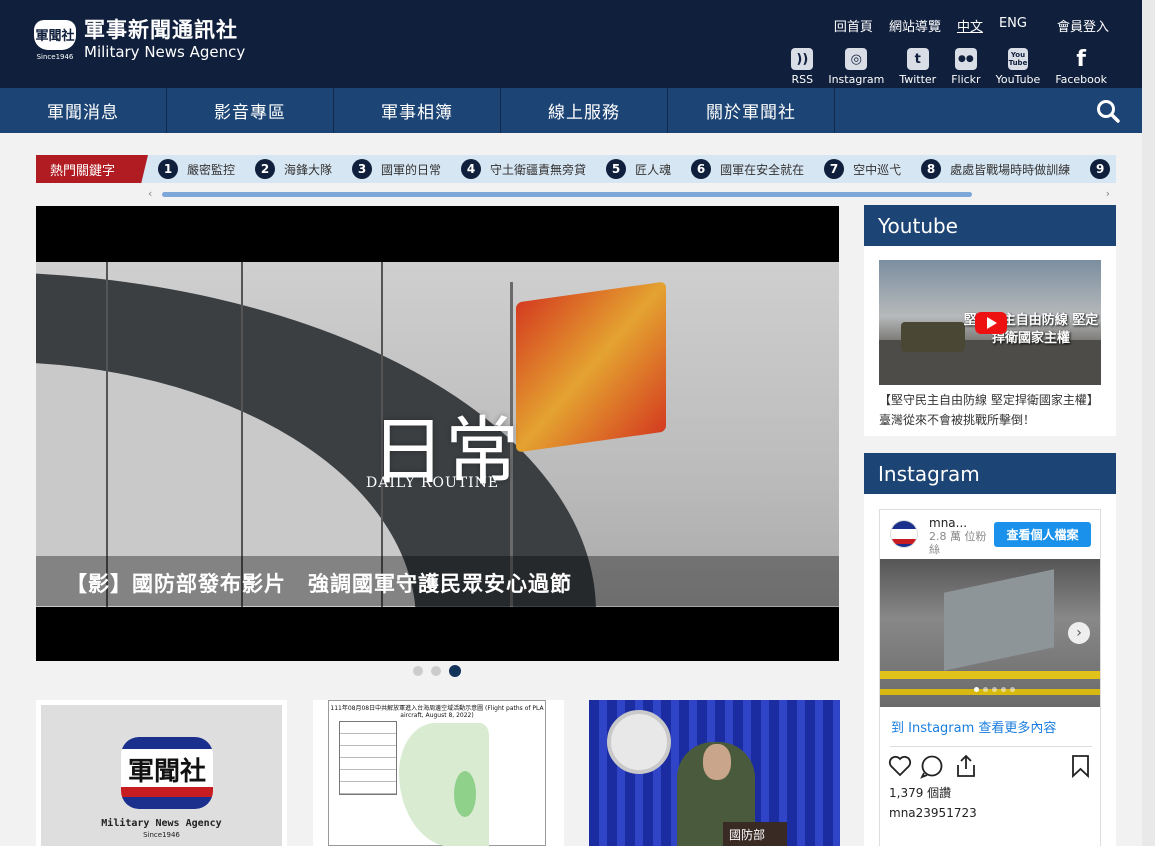 The width and height of the screenshot is (1155, 846). I want to click on instagram-link: ◎ Instagram, so click(856, 67).